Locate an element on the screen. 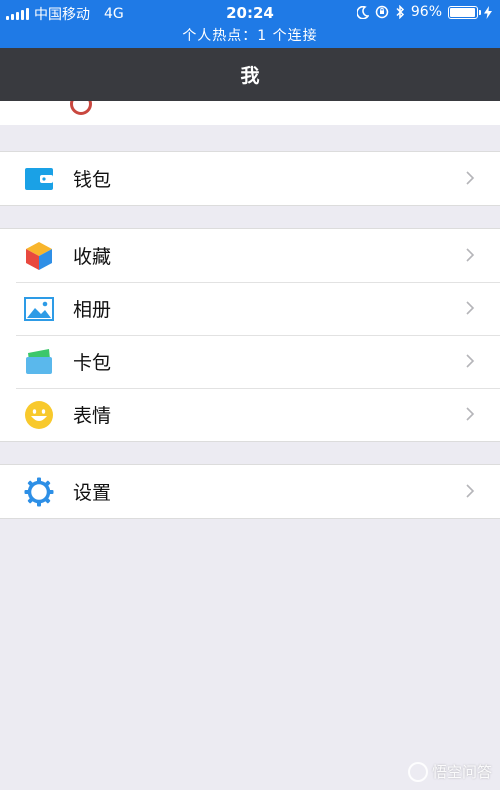  menu-item-settings: 设置 is located at coordinates (250, 491).